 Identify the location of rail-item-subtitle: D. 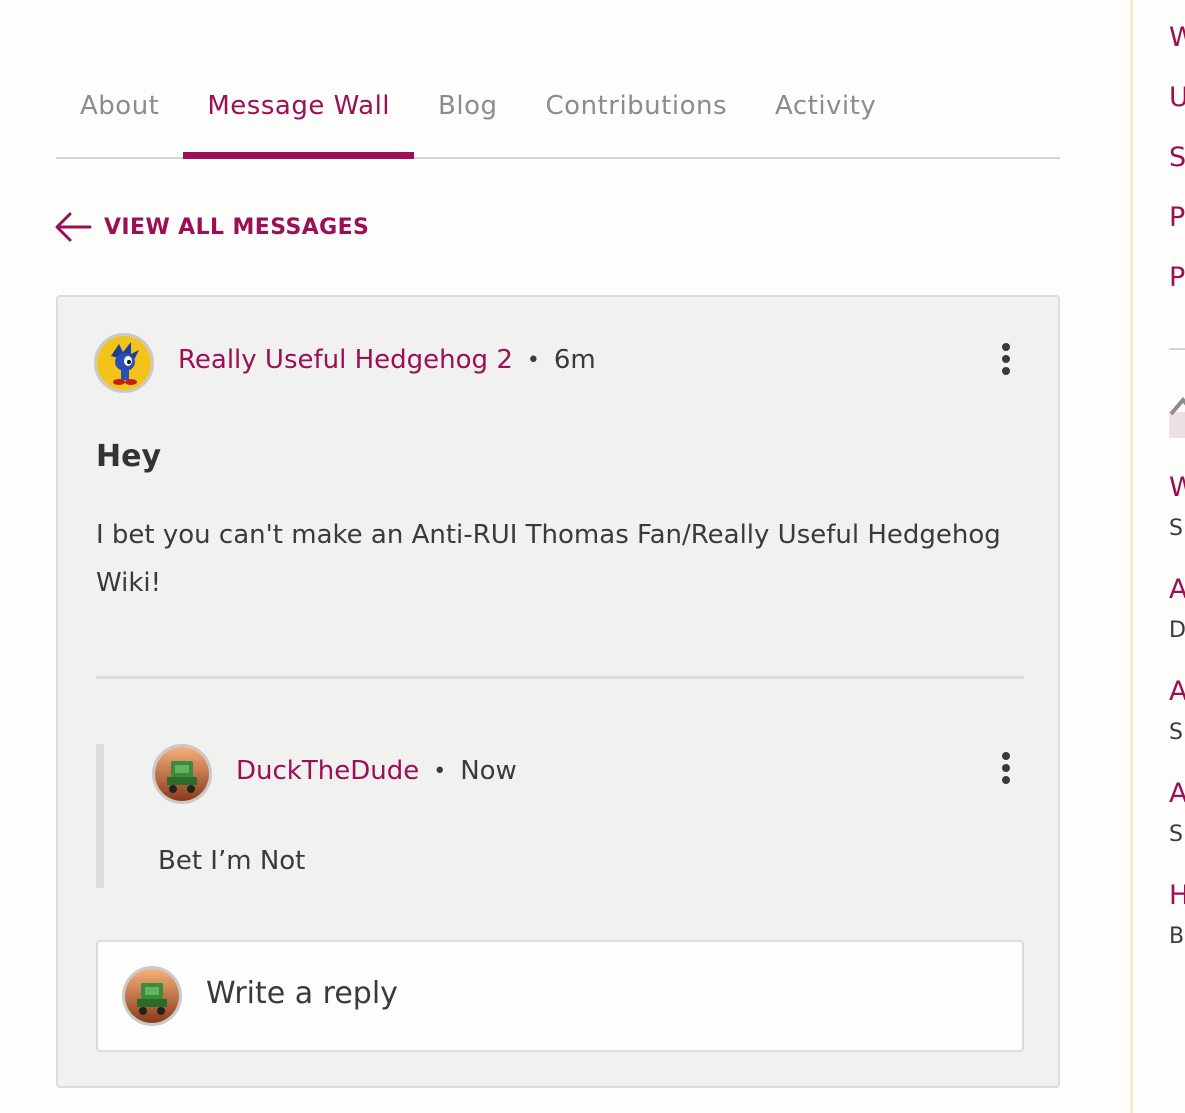
(1177, 630).